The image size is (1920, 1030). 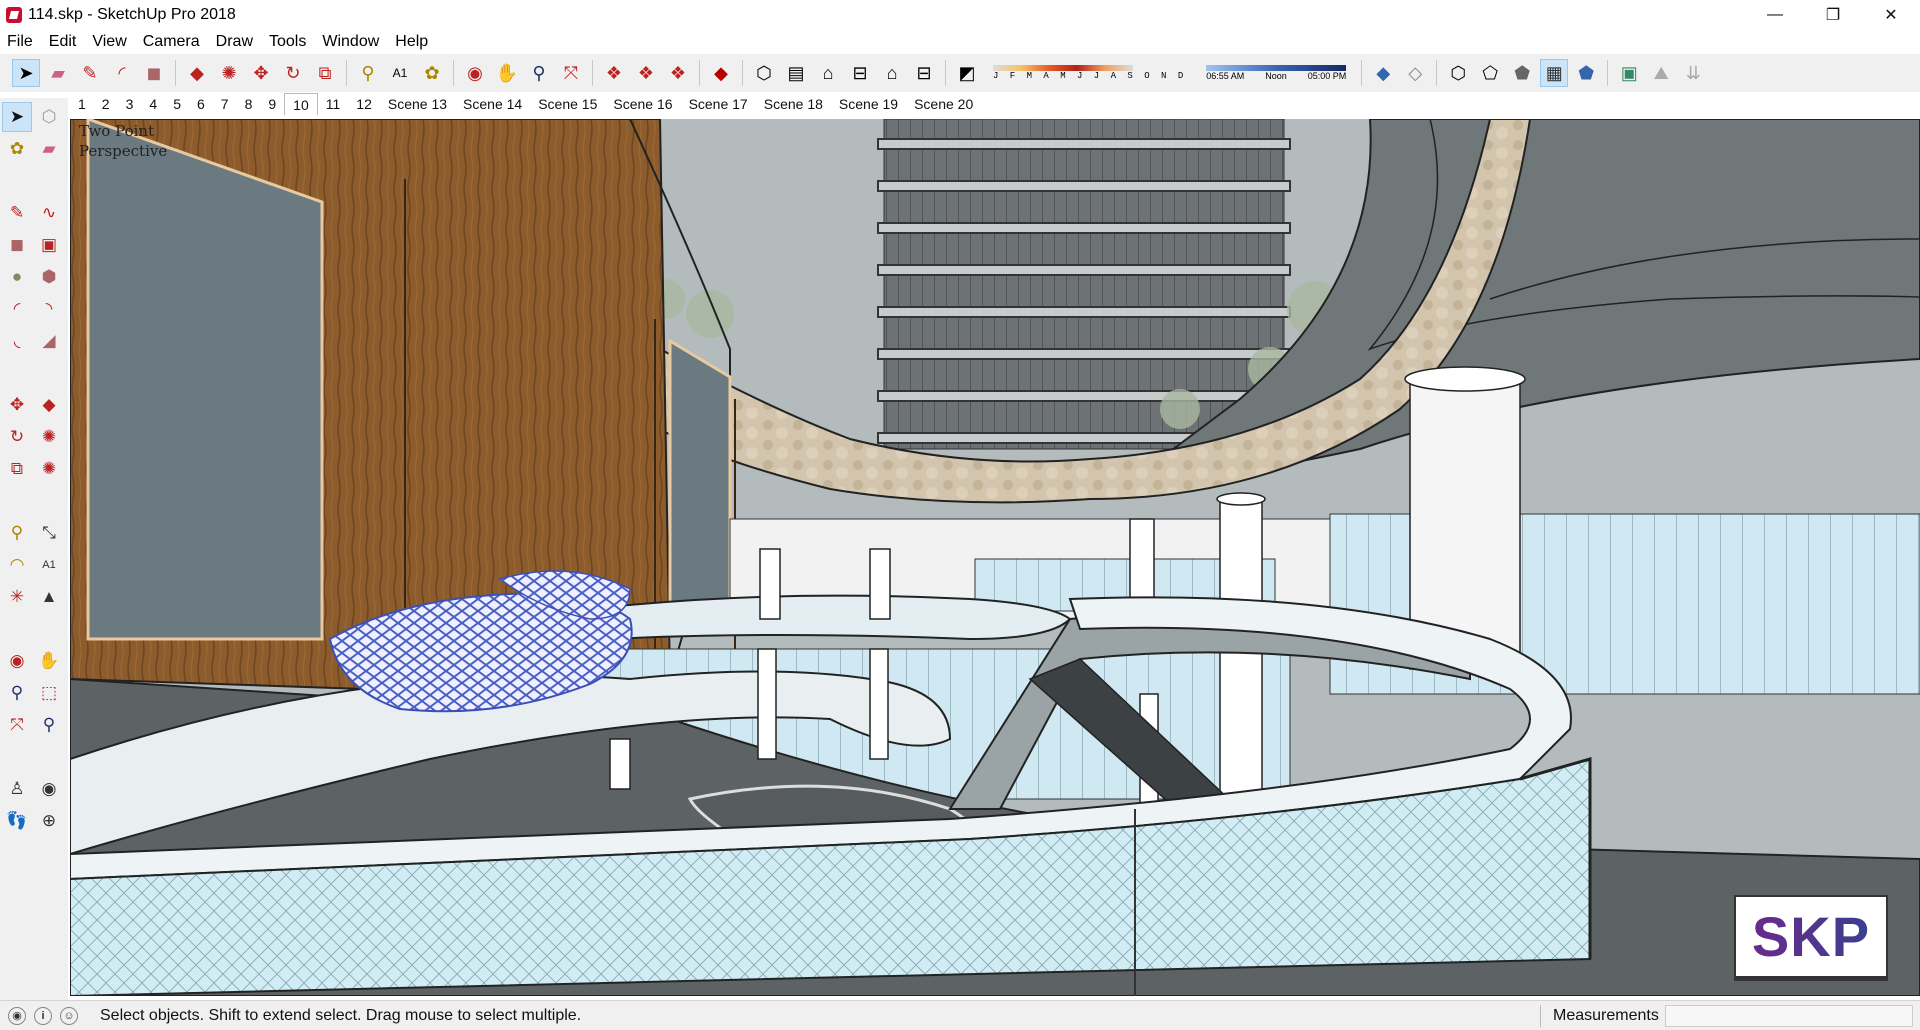 What do you see at coordinates (1833, 15) in the screenshot?
I see `restore-button: ❐` at bounding box center [1833, 15].